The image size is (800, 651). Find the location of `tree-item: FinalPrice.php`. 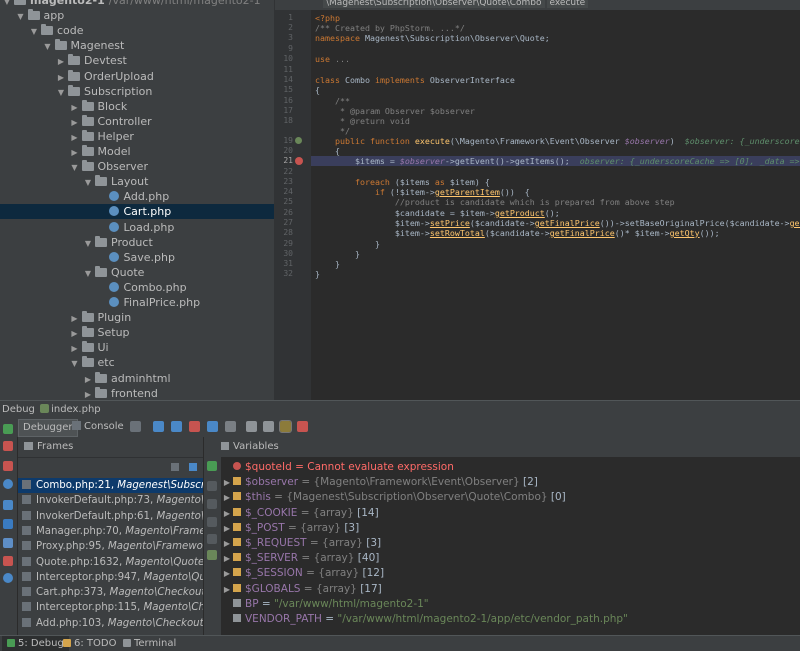

tree-item: FinalPrice.php is located at coordinates (137, 302).